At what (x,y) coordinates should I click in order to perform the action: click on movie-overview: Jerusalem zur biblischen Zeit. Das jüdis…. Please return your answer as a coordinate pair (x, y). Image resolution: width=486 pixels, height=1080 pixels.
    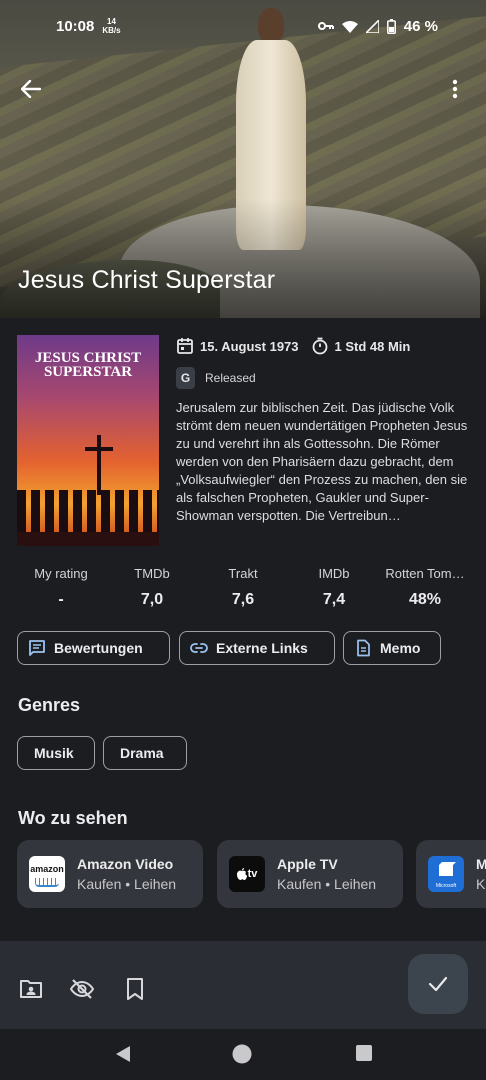
    Looking at the image, I should click on (322, 462).